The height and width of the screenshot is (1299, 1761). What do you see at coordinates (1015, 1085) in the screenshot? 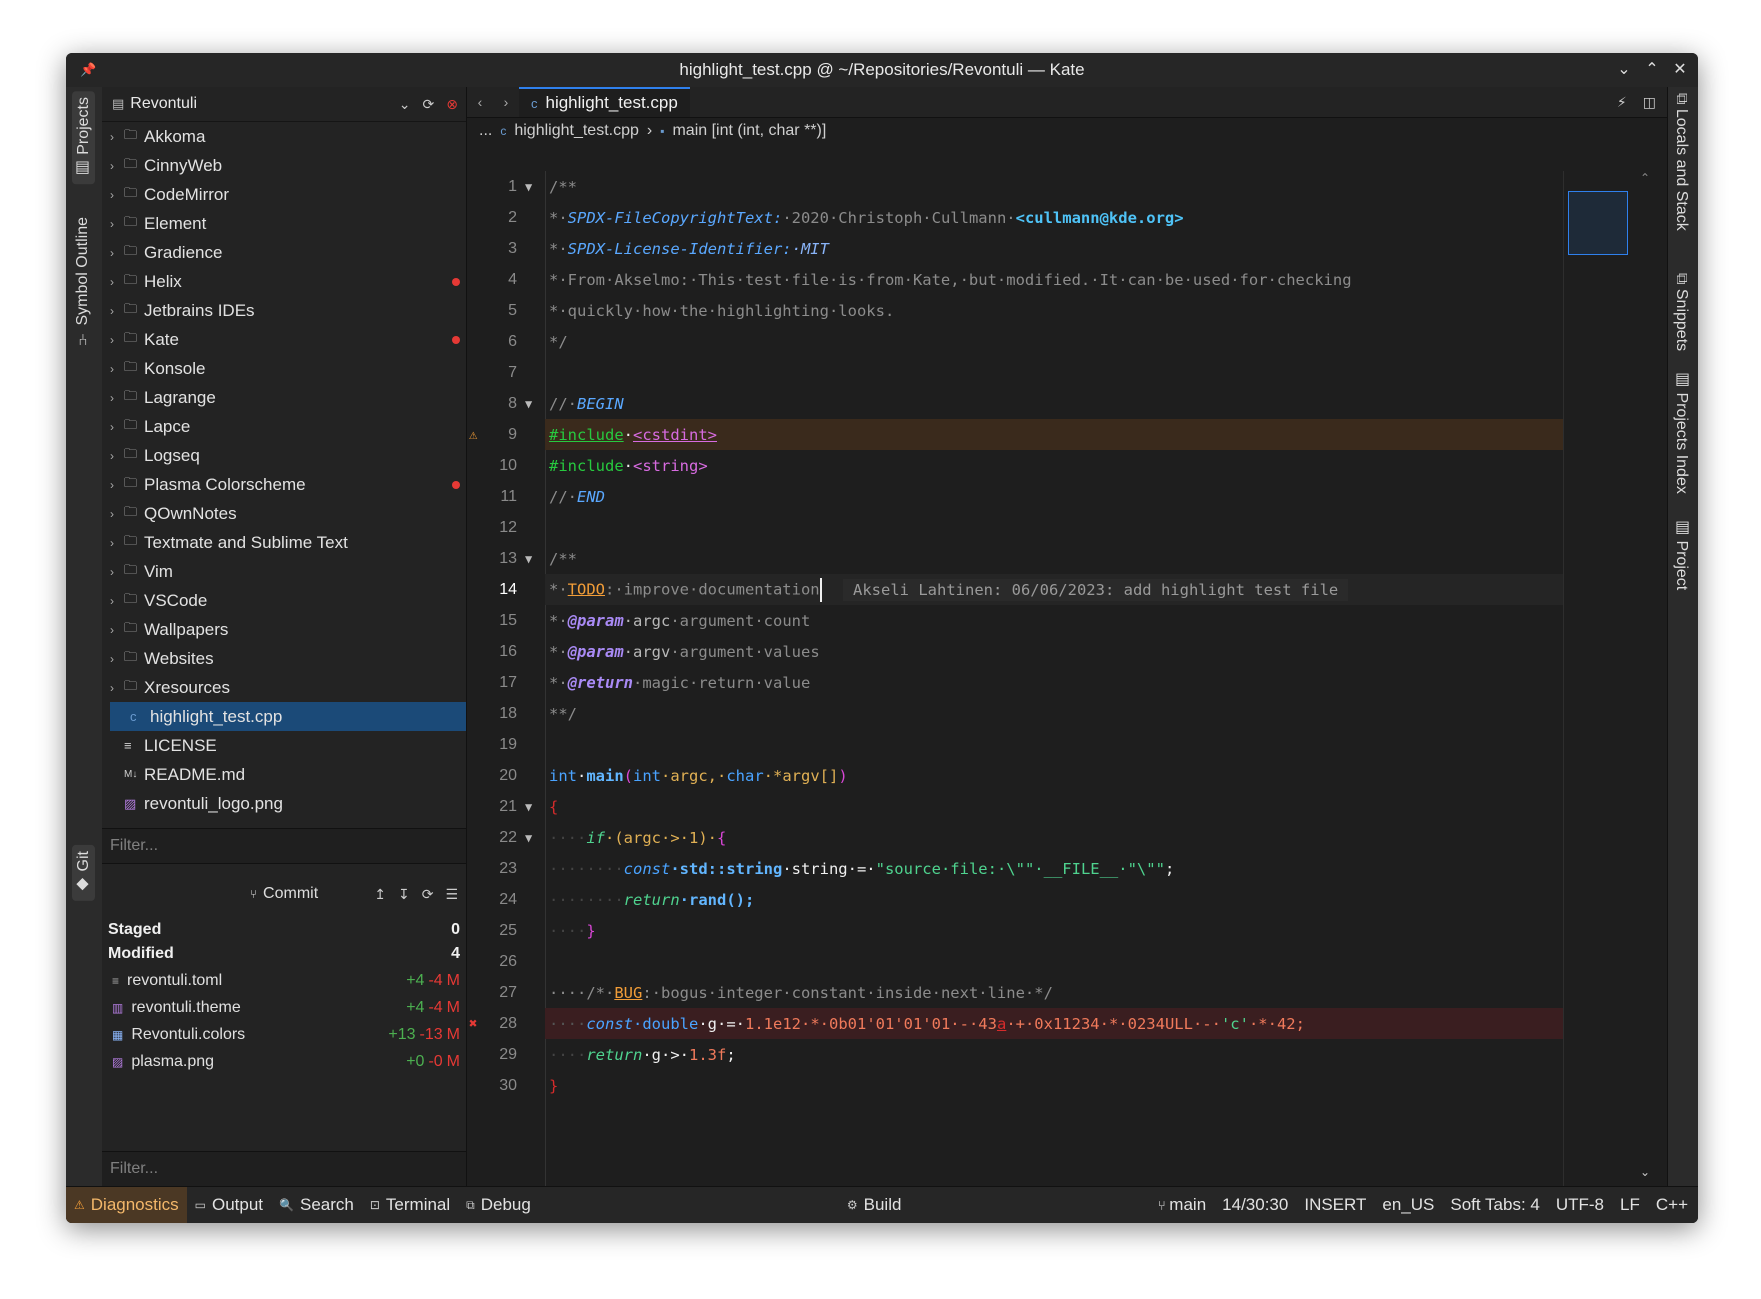
I see `code-line: 30}` at bounding box center [1015, 1085].